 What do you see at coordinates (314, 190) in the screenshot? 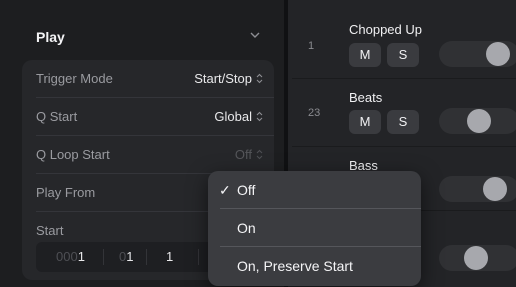
I see `menu-item-off: ✓ Off` at bounding box center [314, 190].